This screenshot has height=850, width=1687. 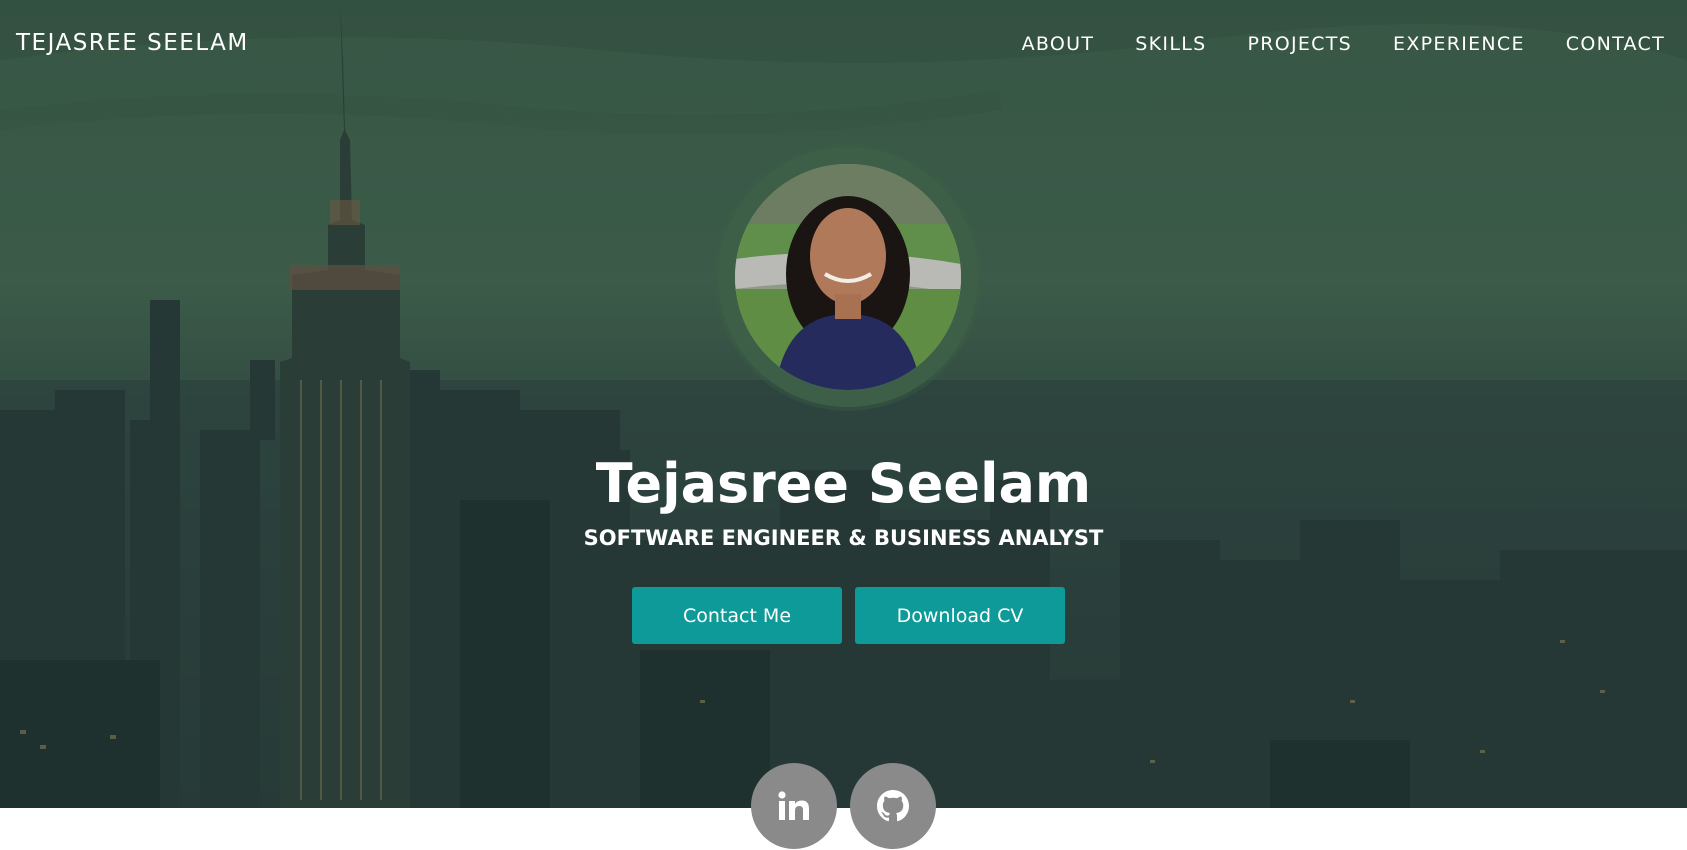 I want to click on brand-logo: TEJASREE SEELAM, so click(x=132, y=43).